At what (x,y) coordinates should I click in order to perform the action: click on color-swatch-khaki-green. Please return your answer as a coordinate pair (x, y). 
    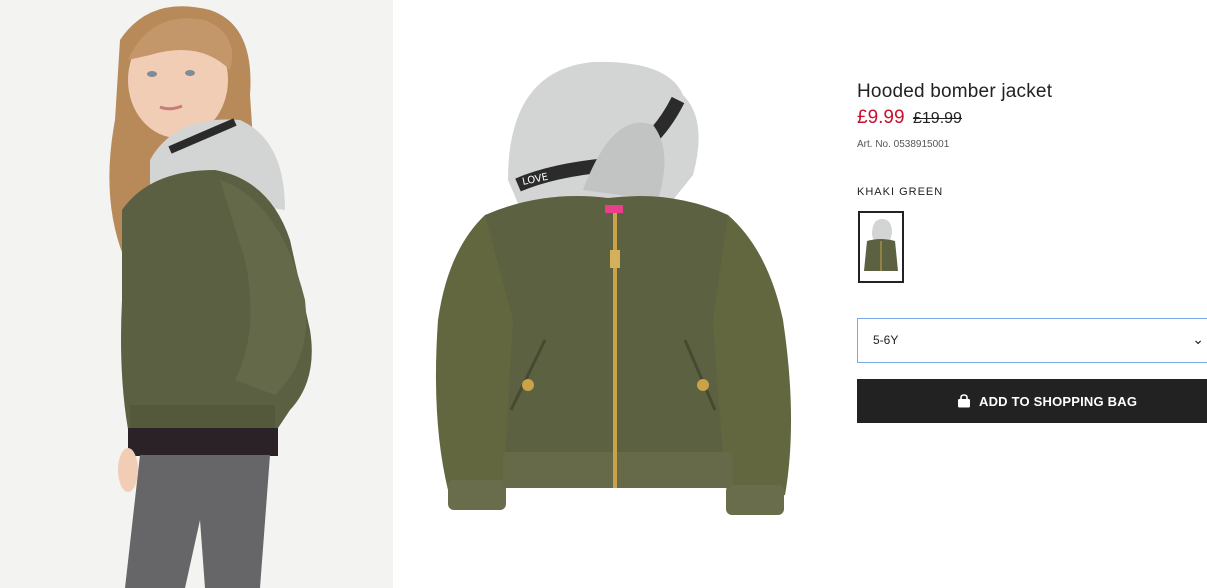
    Looking at the image, I should click on (881, 247).